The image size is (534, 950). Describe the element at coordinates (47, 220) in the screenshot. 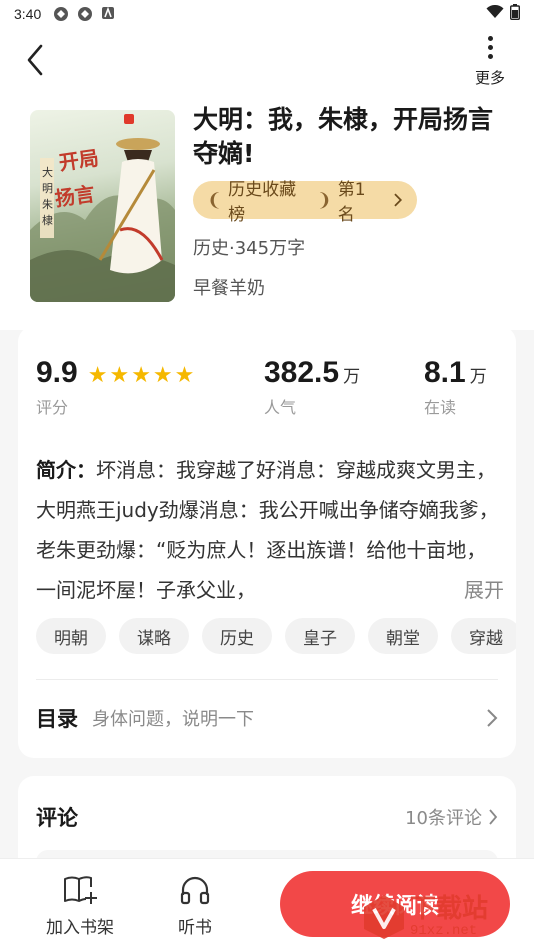

I see `svg-text: 棣` at that location.